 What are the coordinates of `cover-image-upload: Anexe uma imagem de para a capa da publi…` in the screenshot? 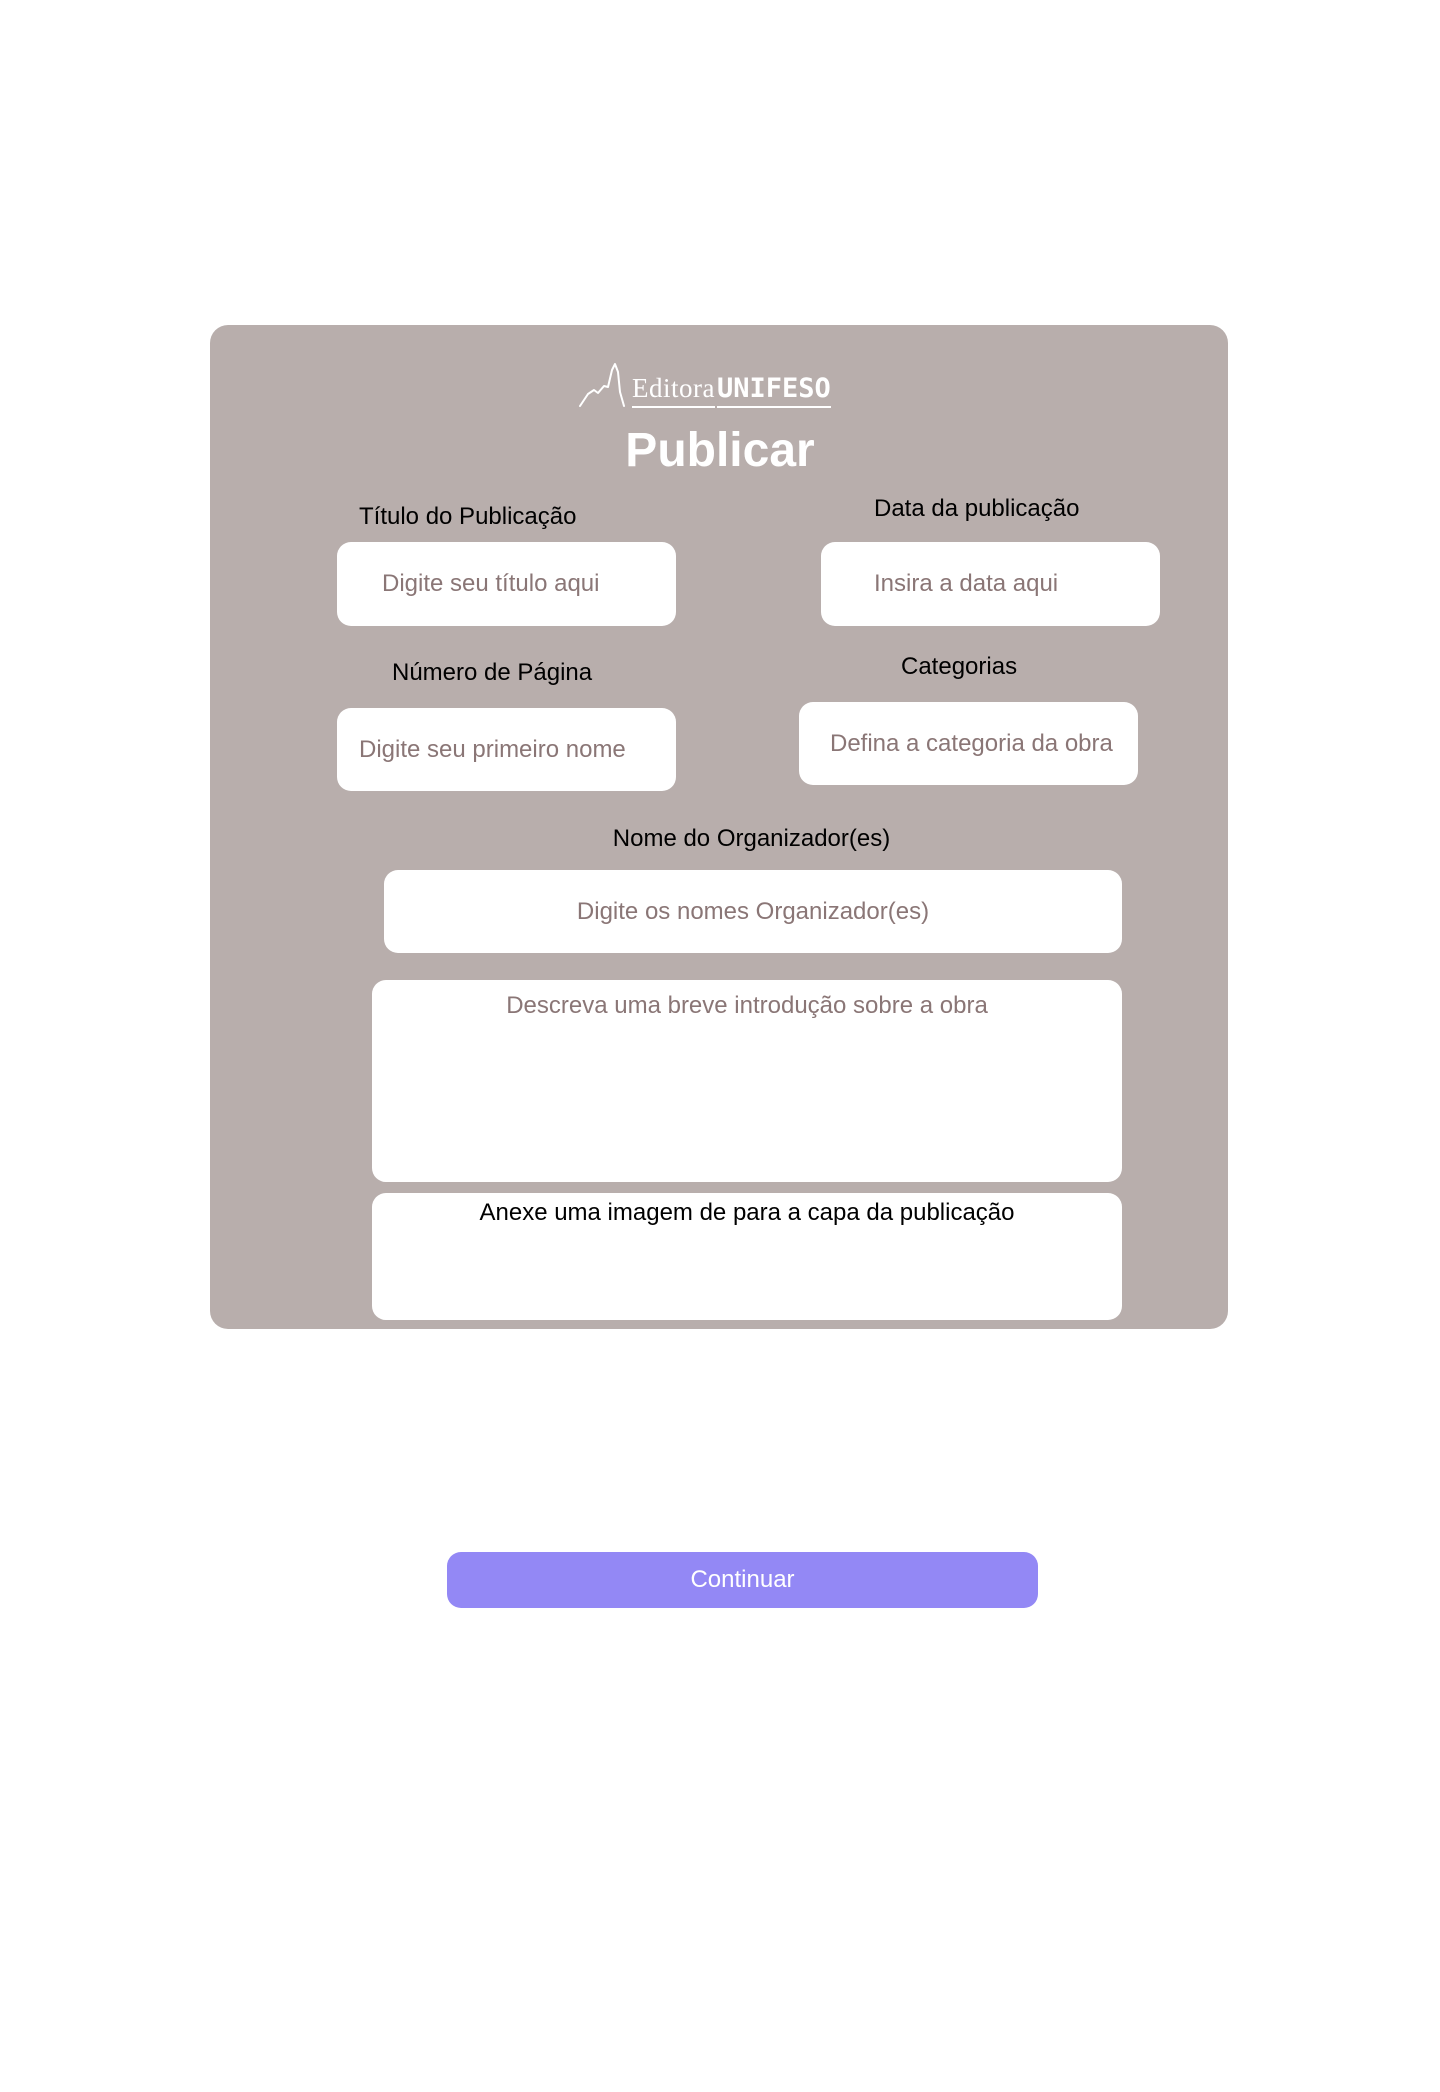 It's located at (747, 1256).